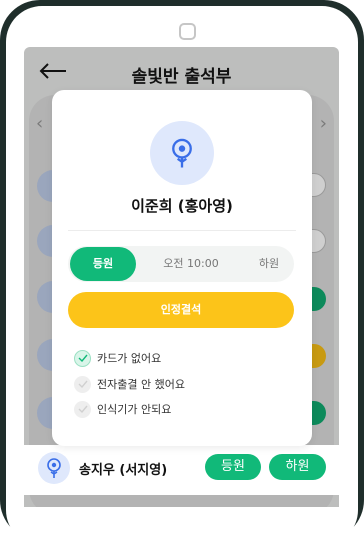 The image size is (364, 546). I want to click on segment-arrive: 등원, so click(103, 264).